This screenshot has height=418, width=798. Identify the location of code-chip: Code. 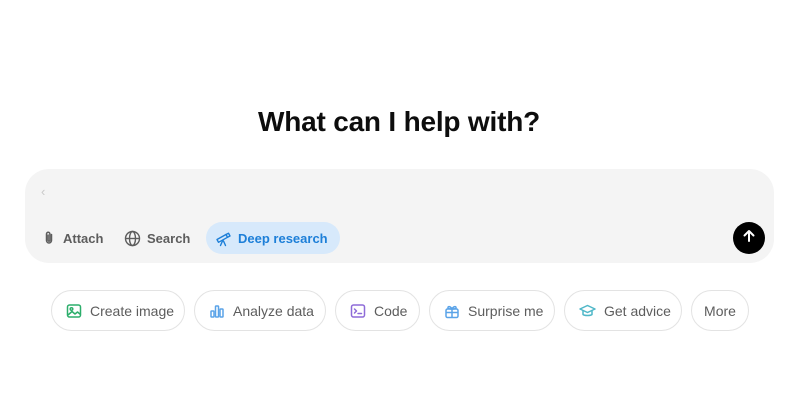
(377, 310).